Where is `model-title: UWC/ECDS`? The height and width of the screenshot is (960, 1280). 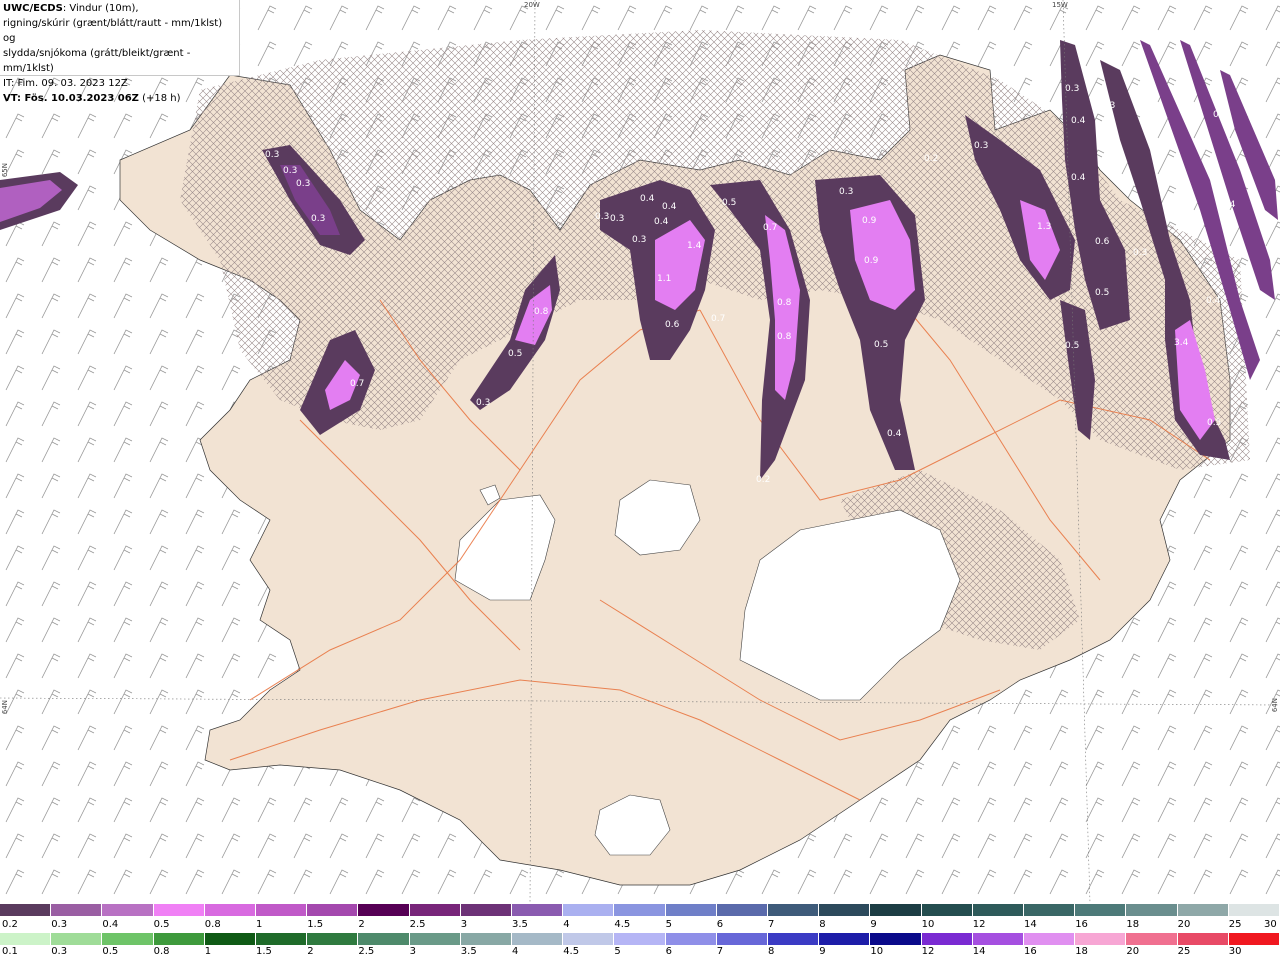
model-title: UWC/ECDS is located at coordinates (33, 8).